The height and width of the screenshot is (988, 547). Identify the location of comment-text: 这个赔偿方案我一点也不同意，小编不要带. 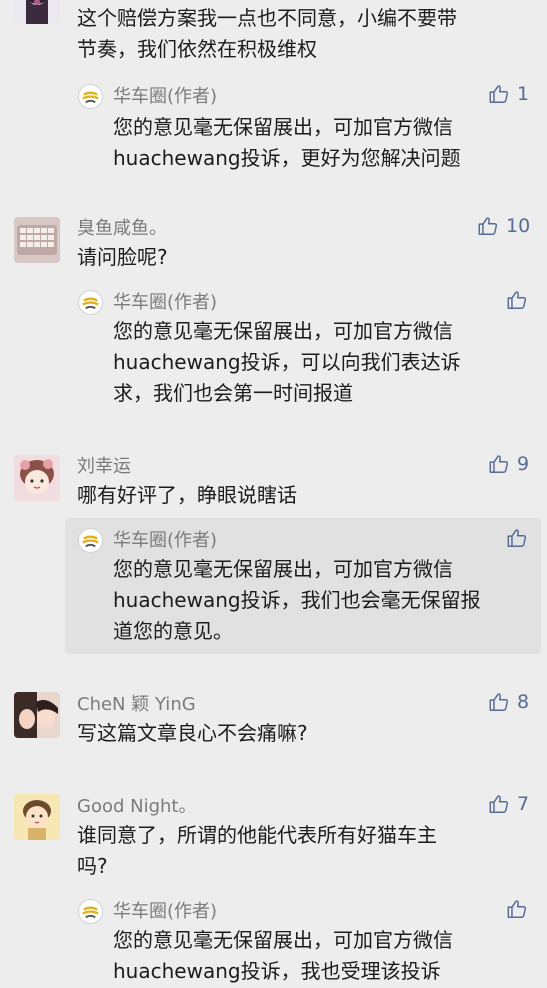
(267, 18).